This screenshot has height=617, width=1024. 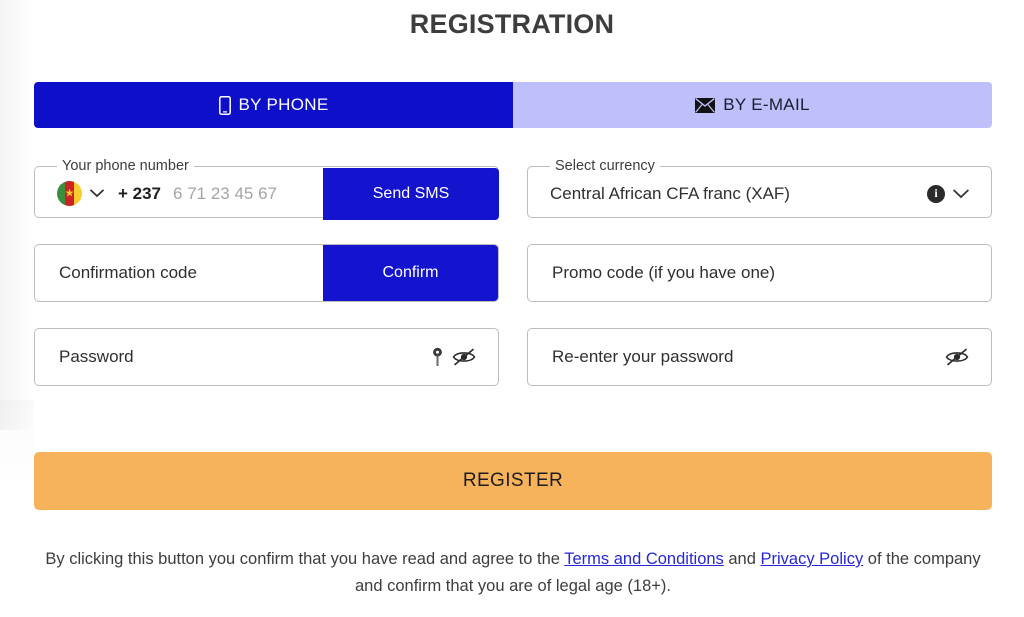 I want to click on confirmation-code-input: Confirmation code, so click(x=179, y=273).